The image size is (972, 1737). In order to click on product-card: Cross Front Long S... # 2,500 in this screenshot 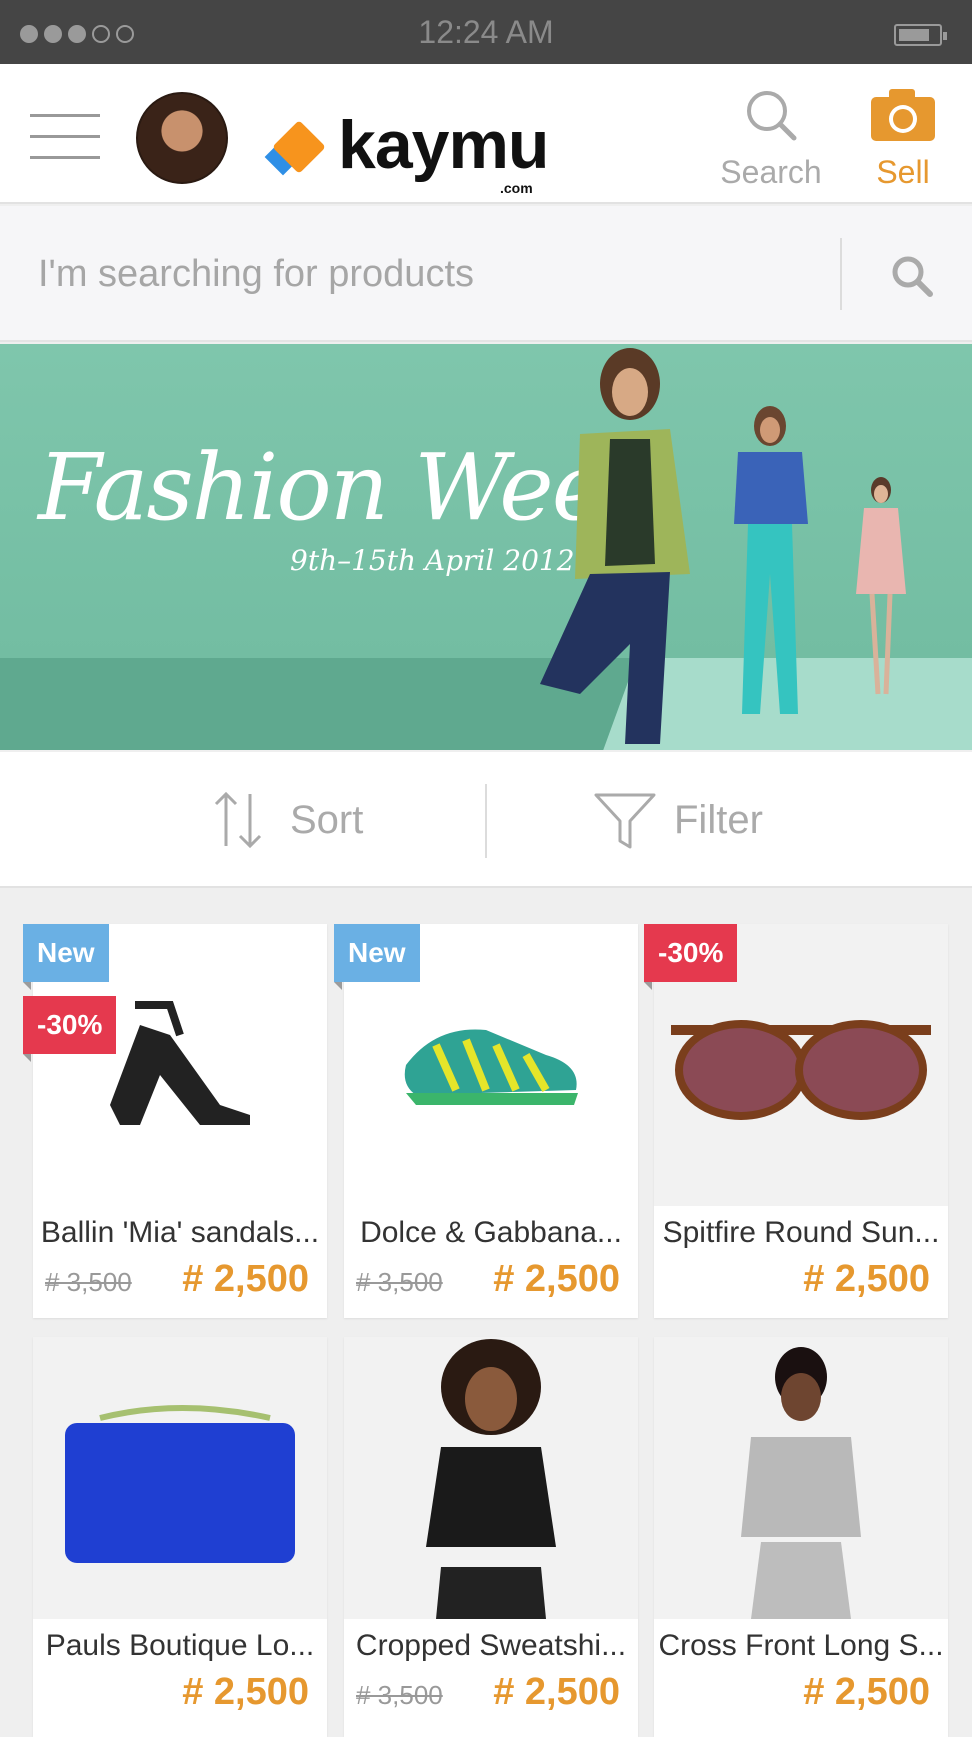, I will do `click(801, 1537)`.